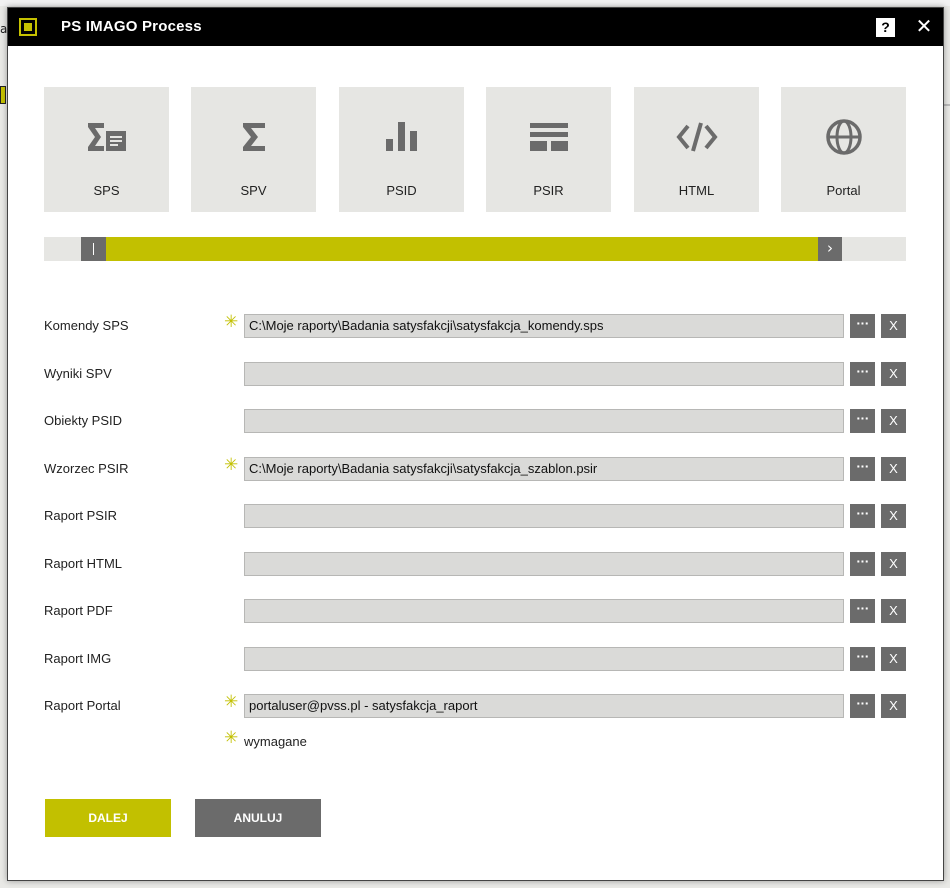  I want to click on form-row: Raport PDF ··· X, so click(475, 611).